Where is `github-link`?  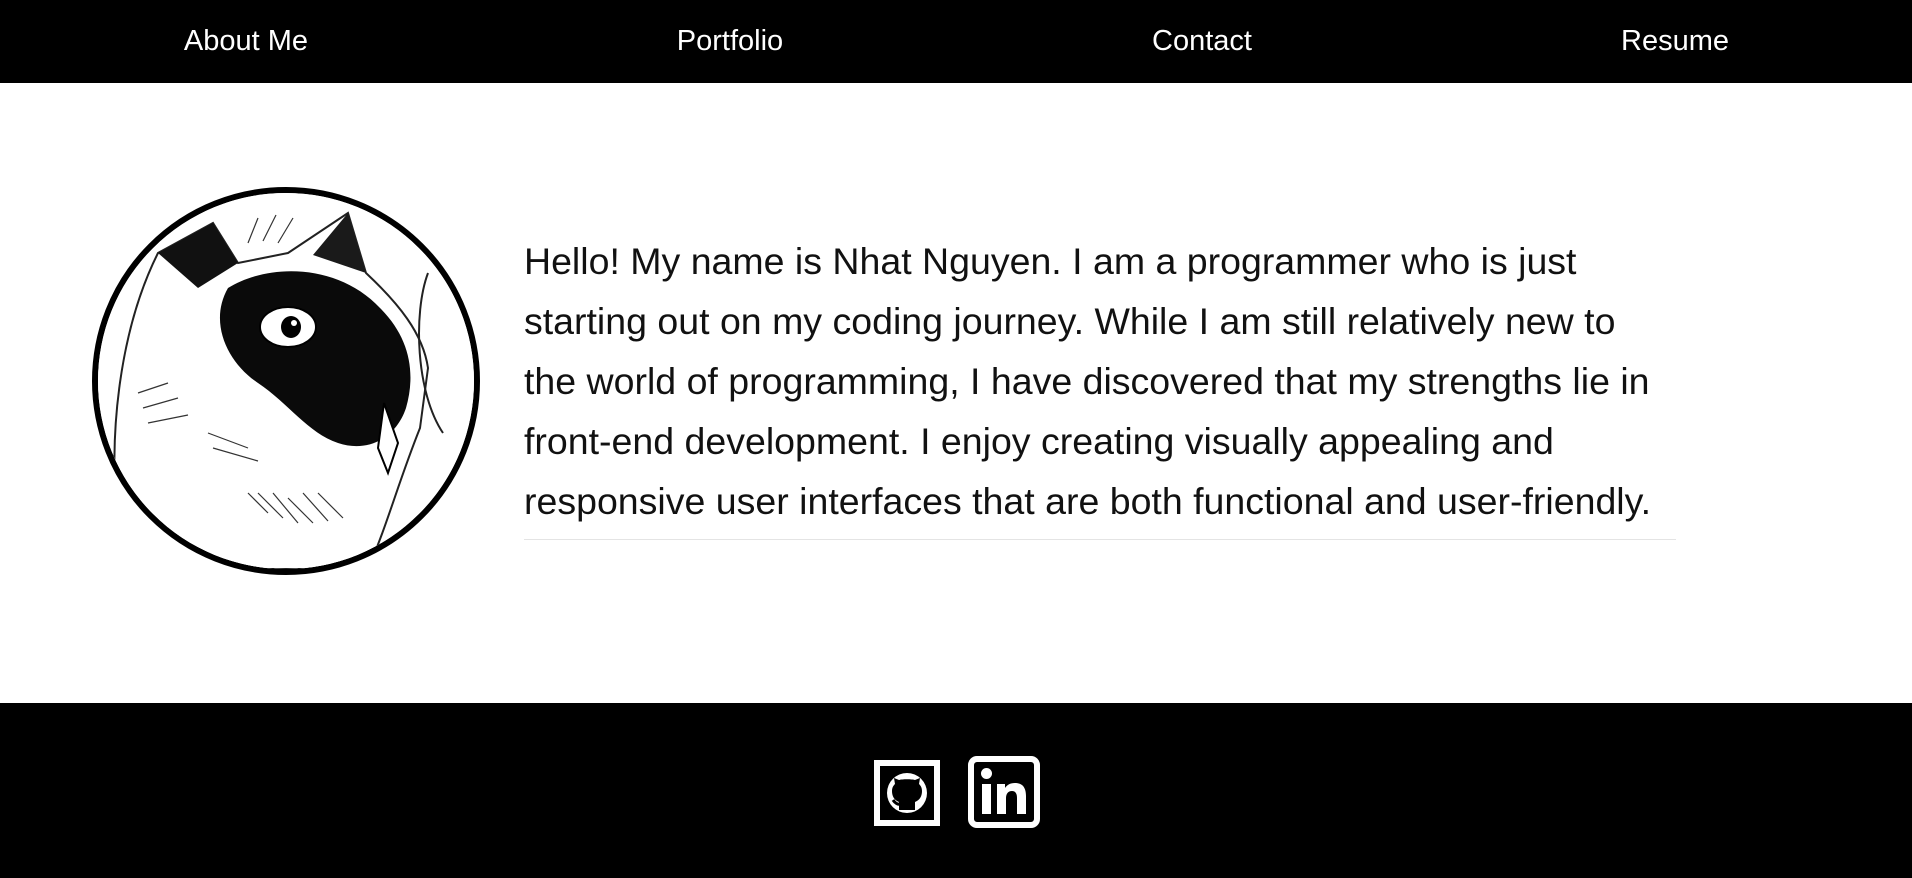
github-link is located at coordinates (907, 793).